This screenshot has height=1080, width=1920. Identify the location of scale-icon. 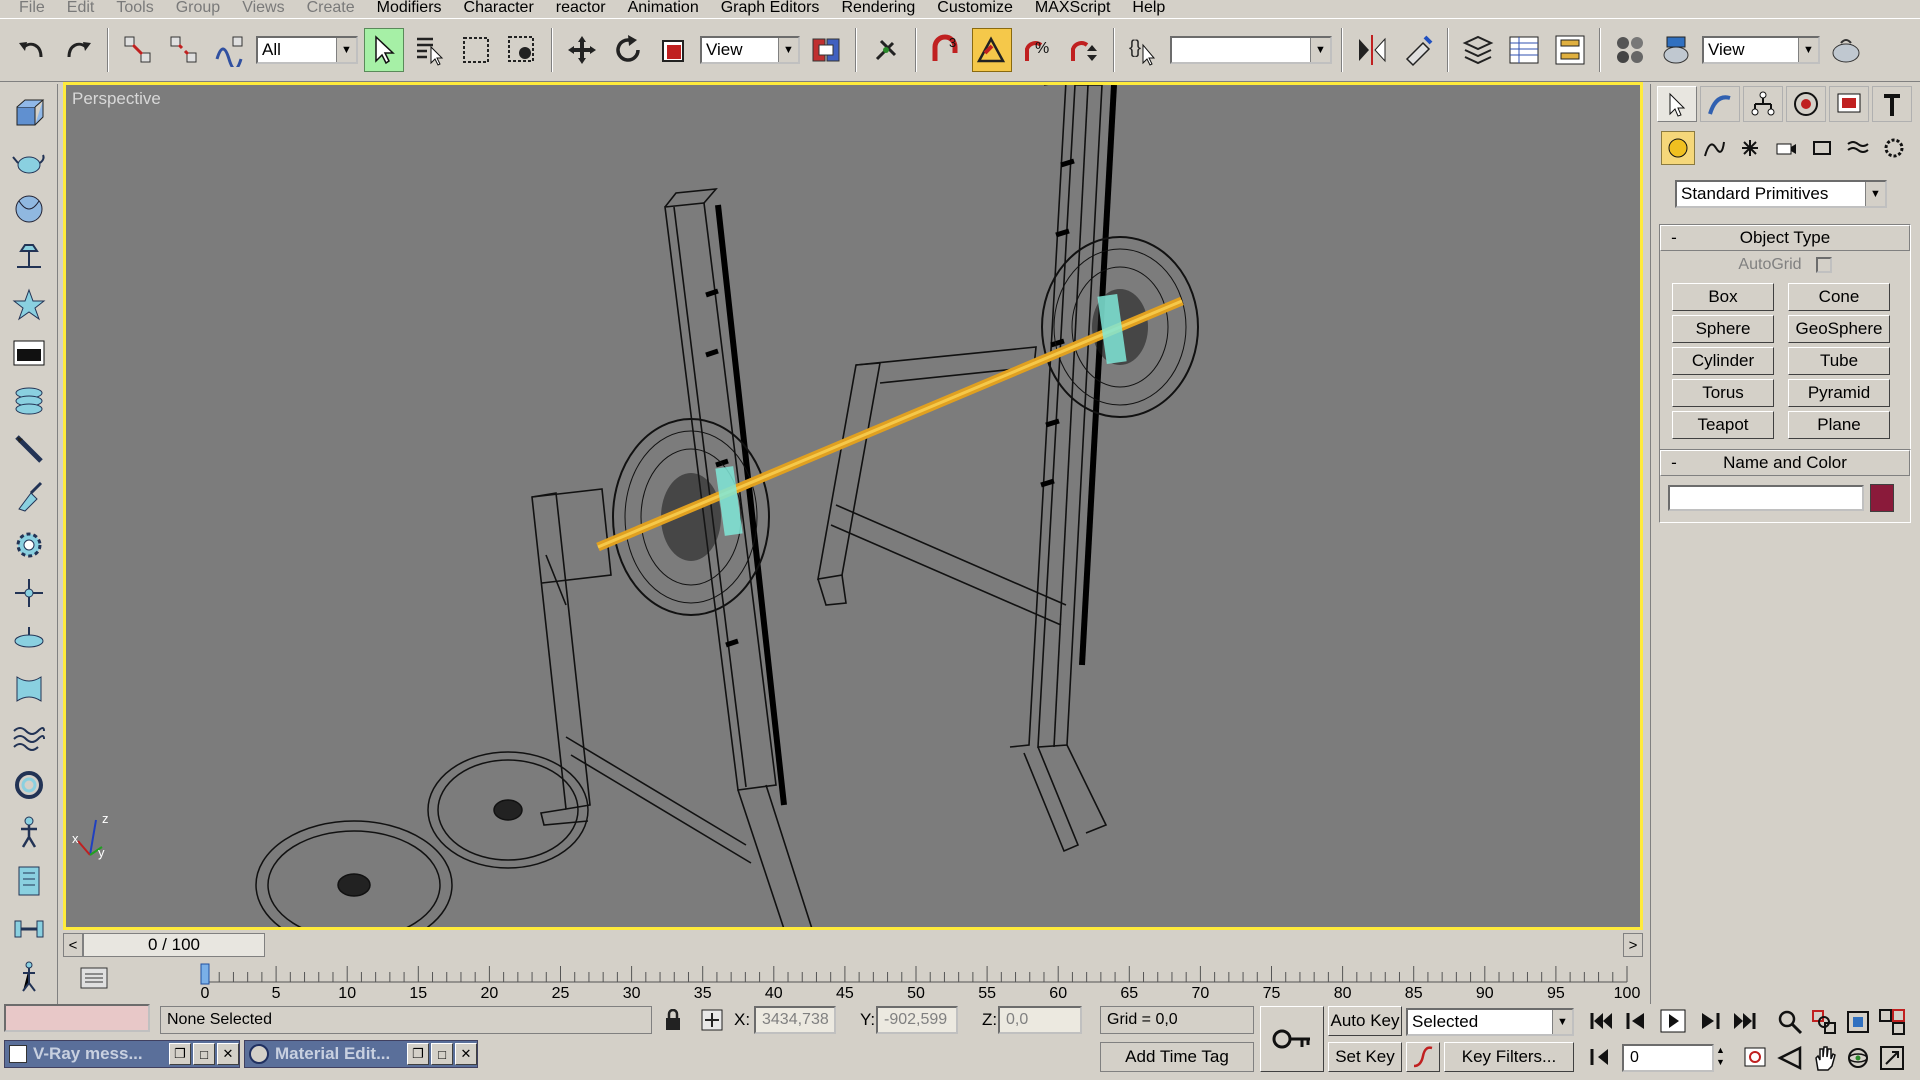
(29, 881).